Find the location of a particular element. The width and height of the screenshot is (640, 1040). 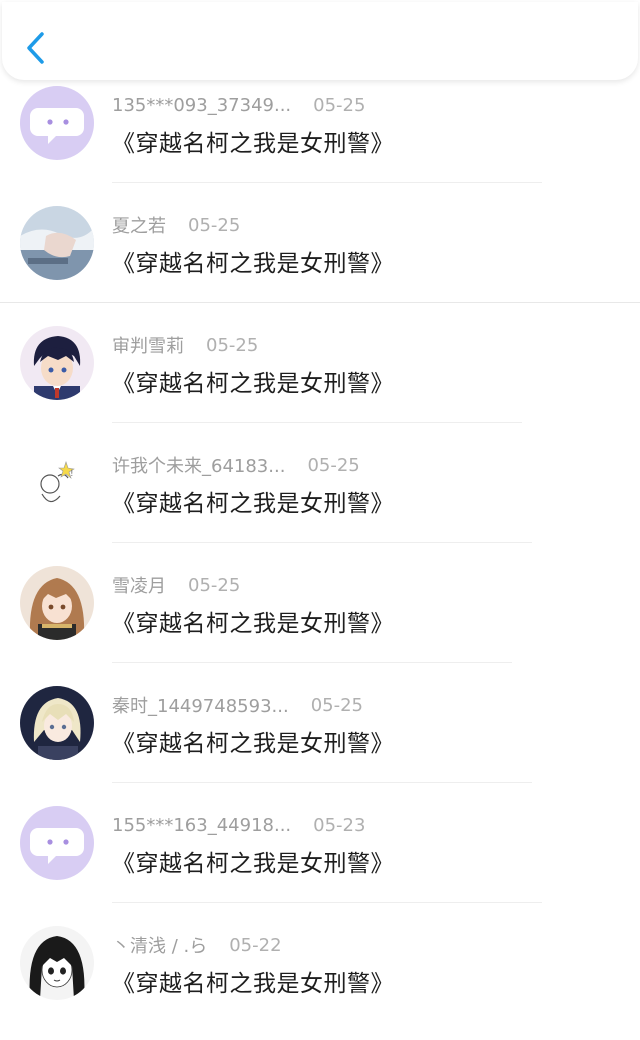

comment-date: 05-23 is located at coordinates (339, 825).